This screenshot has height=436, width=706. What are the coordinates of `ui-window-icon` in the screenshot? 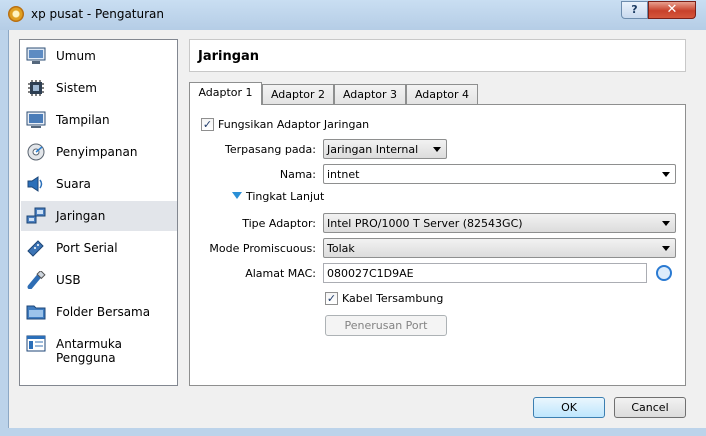 It's located at (36, 343).